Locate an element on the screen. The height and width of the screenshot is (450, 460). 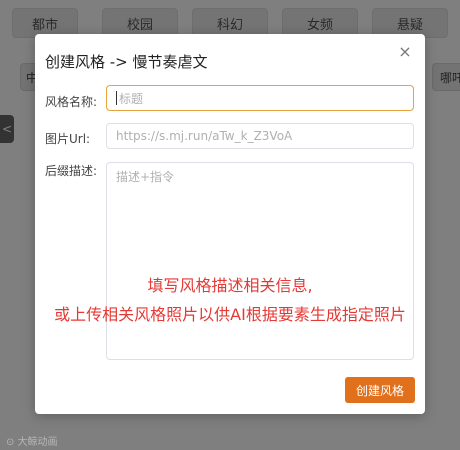
style-name-input: 标题 is located at coordinates (260, 98).